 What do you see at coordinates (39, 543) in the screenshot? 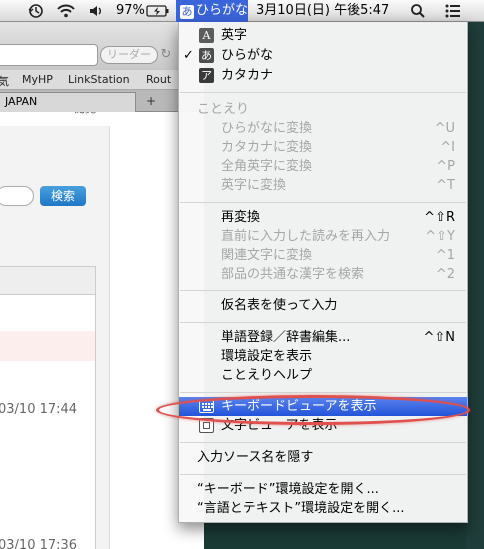
I see `timestamp: 03/10 17:36` at bounding box center [39, 543].